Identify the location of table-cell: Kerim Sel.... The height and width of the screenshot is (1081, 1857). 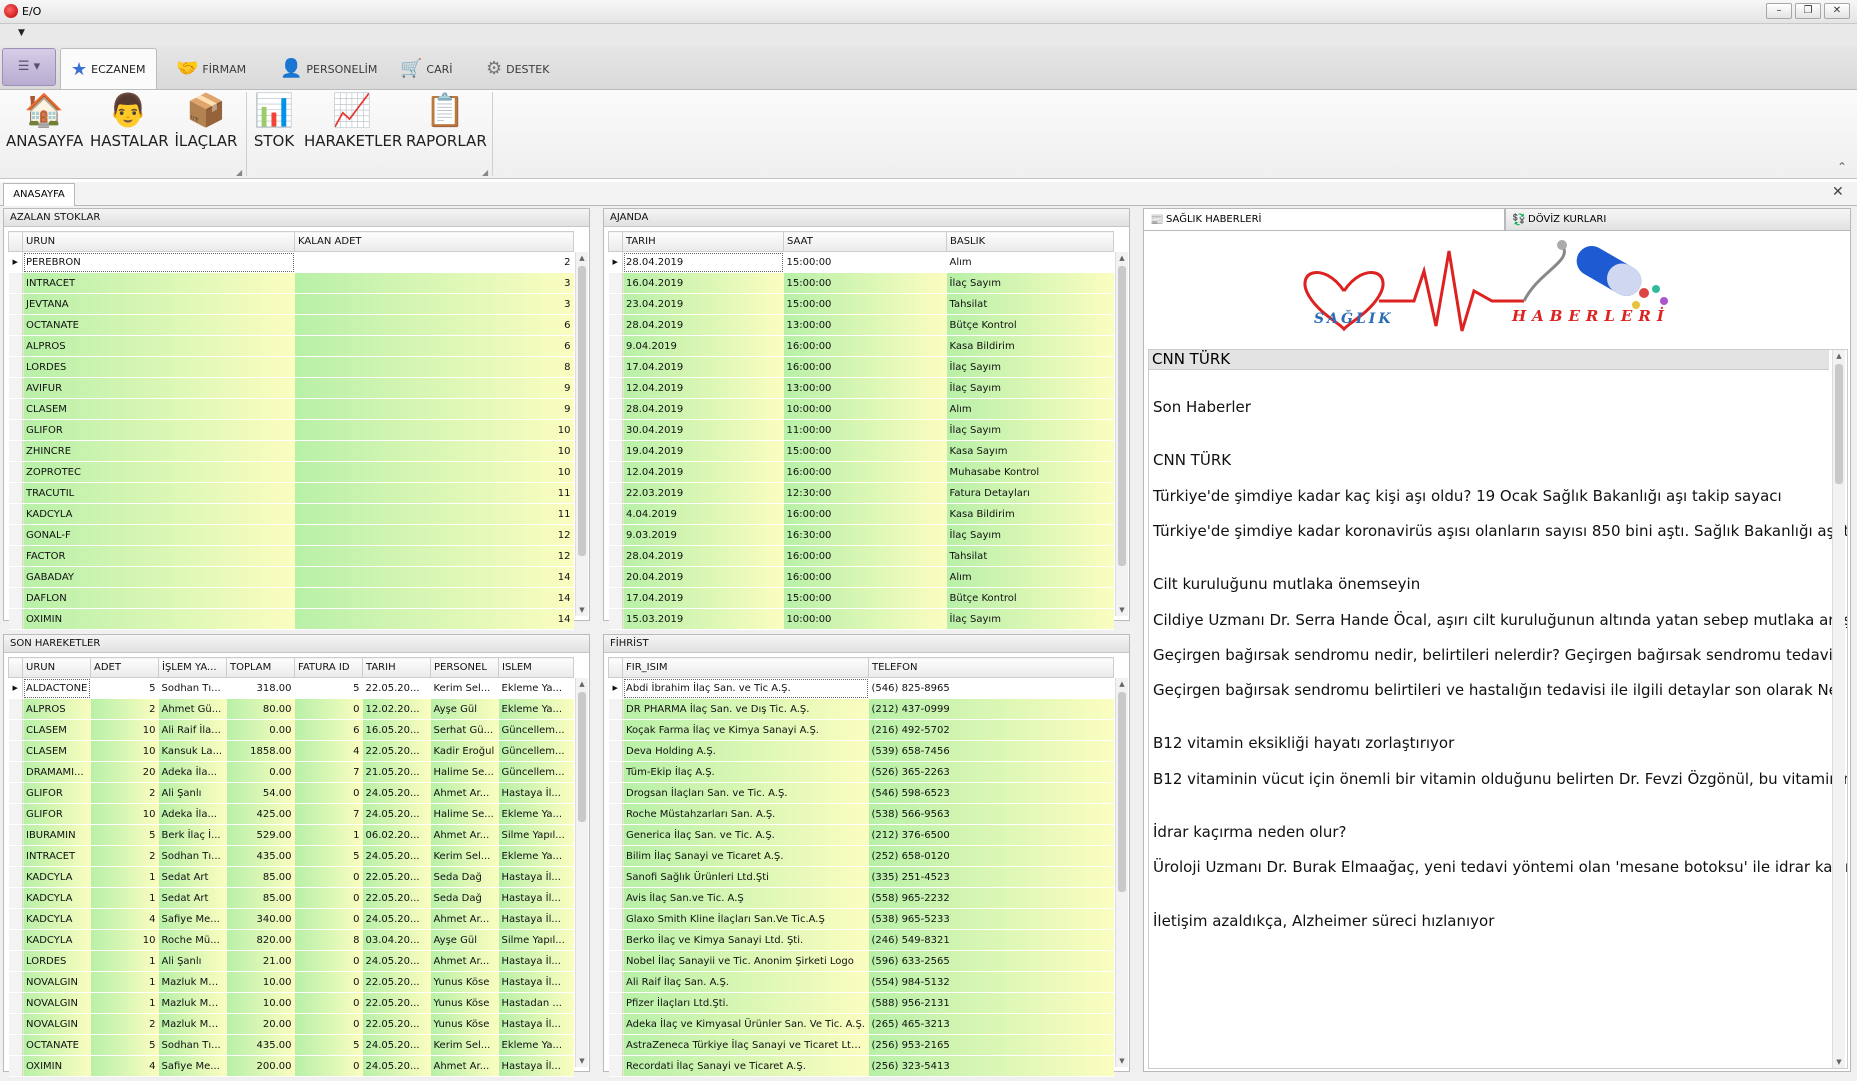
(464, 1045).